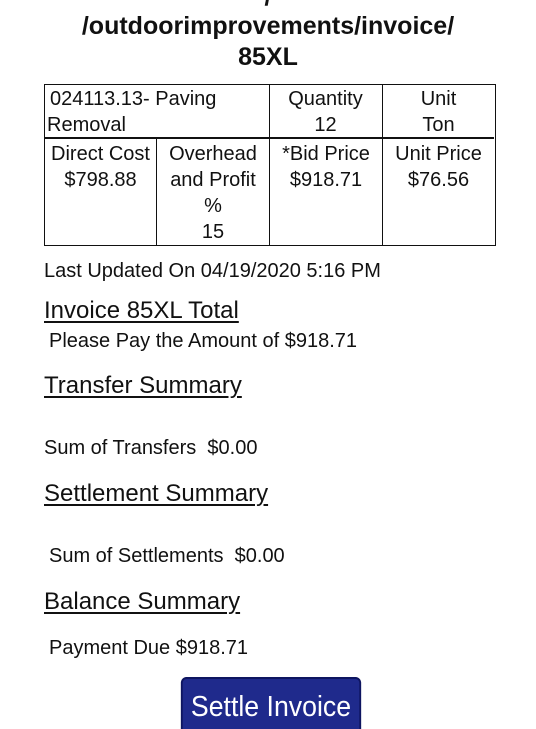 This screenshot has height=729, width=536. What do you see at coordinates (86, 125) in the screenshot?
I see `item-code-label-cont: Removal` at bounding box center [86, 125].